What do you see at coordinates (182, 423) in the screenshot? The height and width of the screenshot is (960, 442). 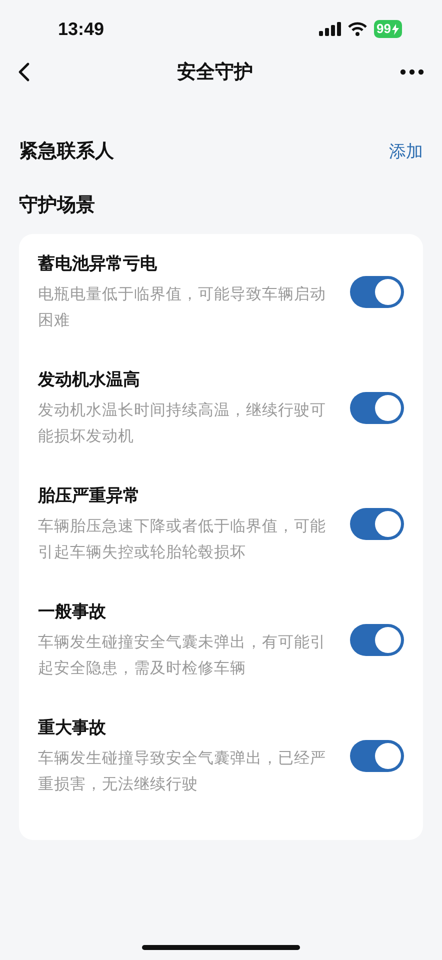 I see `scene-description: 发动机水温长时间持续高温，继续行驶可能损坏发动机` at bounding box center [182, 423].